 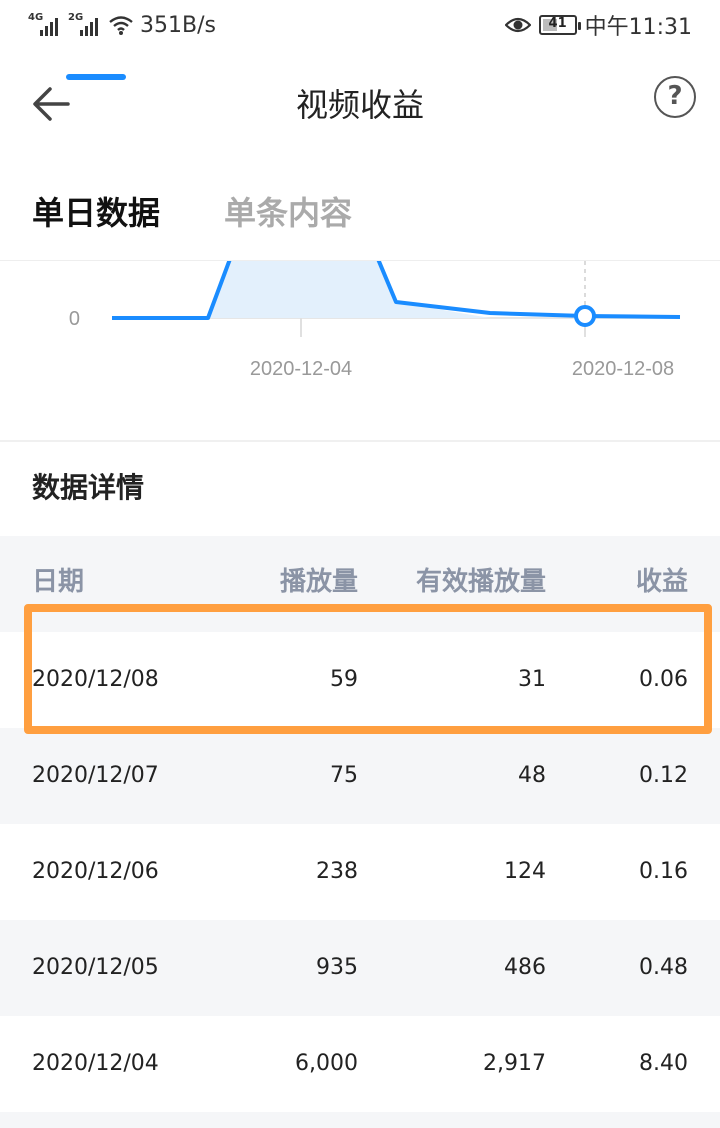 What do you see at coordinates (178, 25) in the screenshot?
I see `network-speed: 351B/s` at bounding box center [178, 25].